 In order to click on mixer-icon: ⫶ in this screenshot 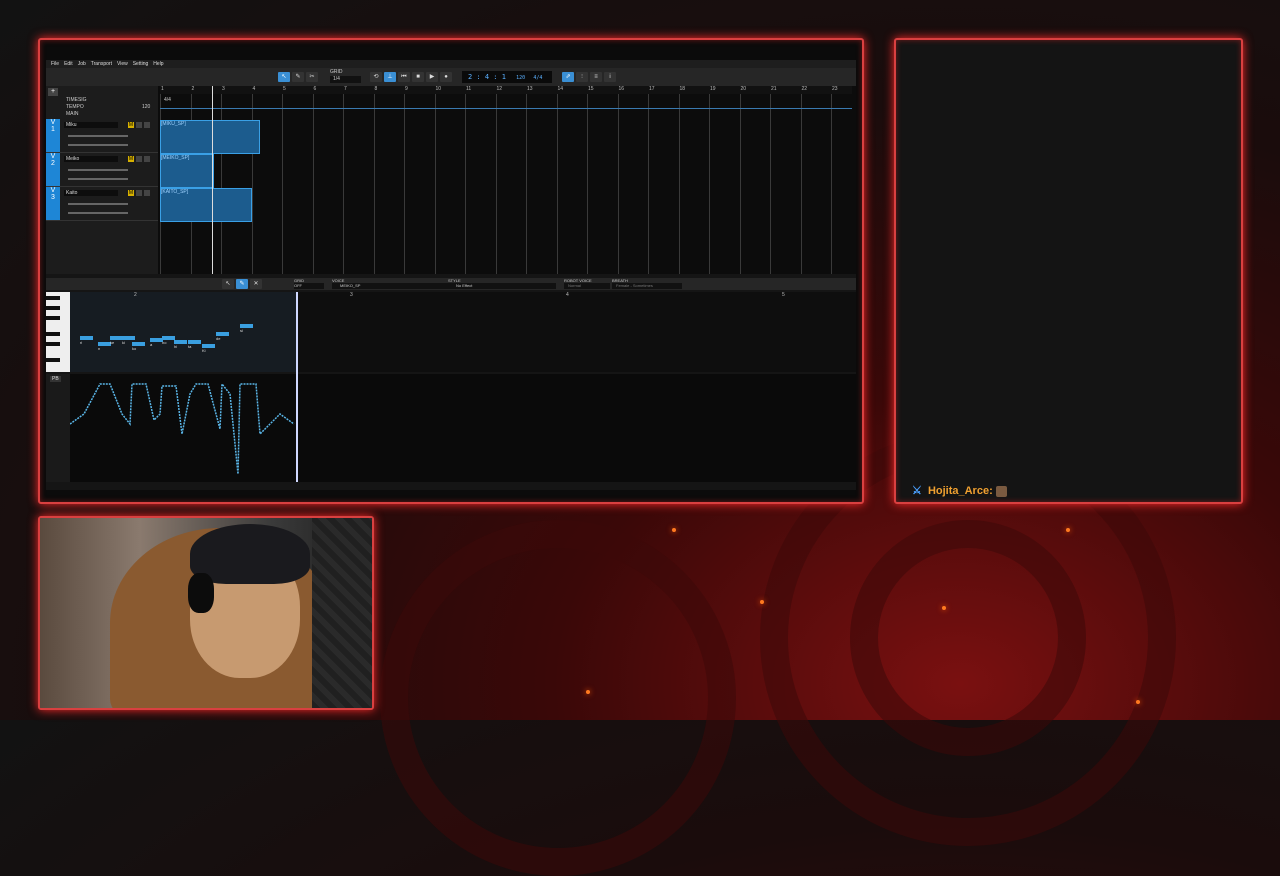, I will do `click(582, 77)`.